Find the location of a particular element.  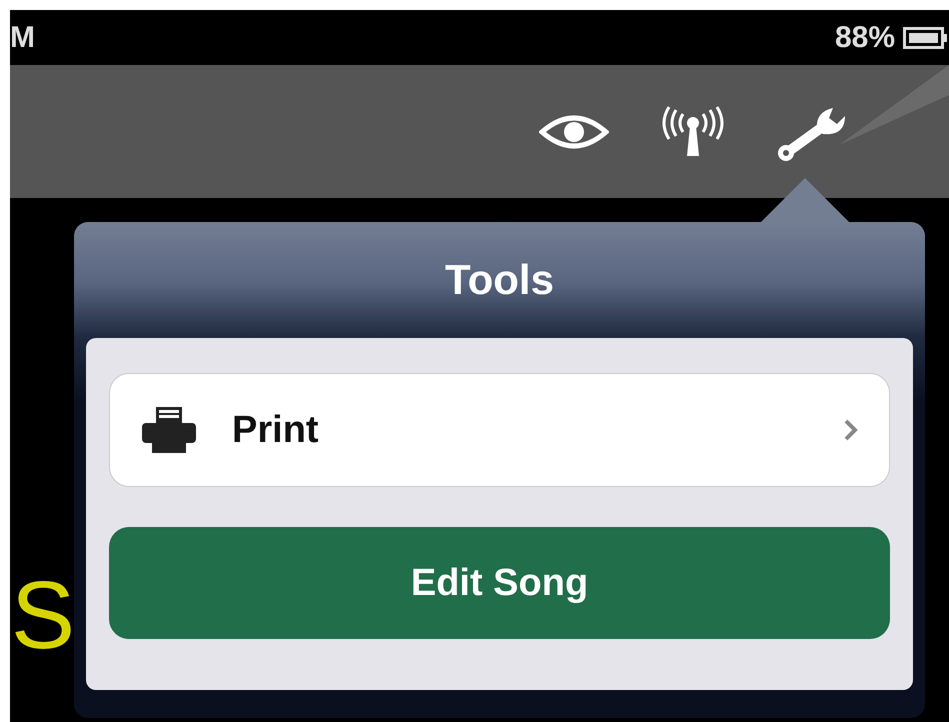

edit-song-button: Edit Song is located at coordinates (499, 583).